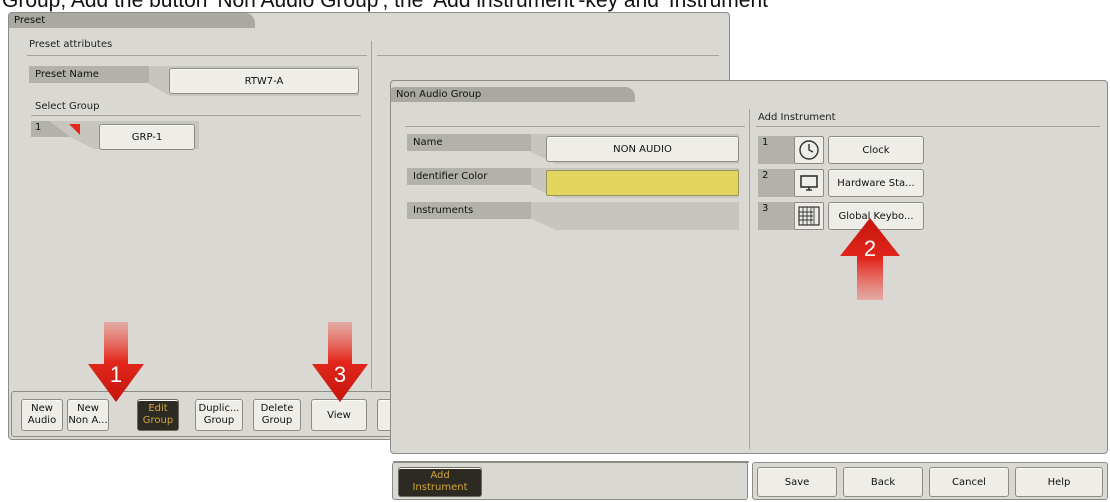 The width and height of the screenshot is (1110, 502). What do you see at coordinates (440, 487) in the screenshot?
I see `button-line: Instrument` at bounding box center [440, 487].